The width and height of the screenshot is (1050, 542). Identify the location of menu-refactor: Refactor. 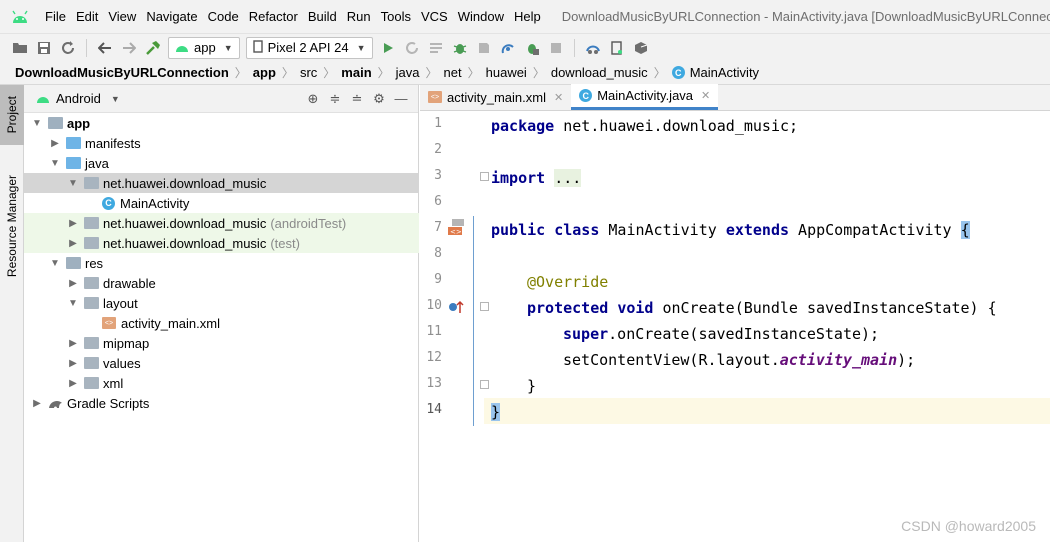
(273, 17).